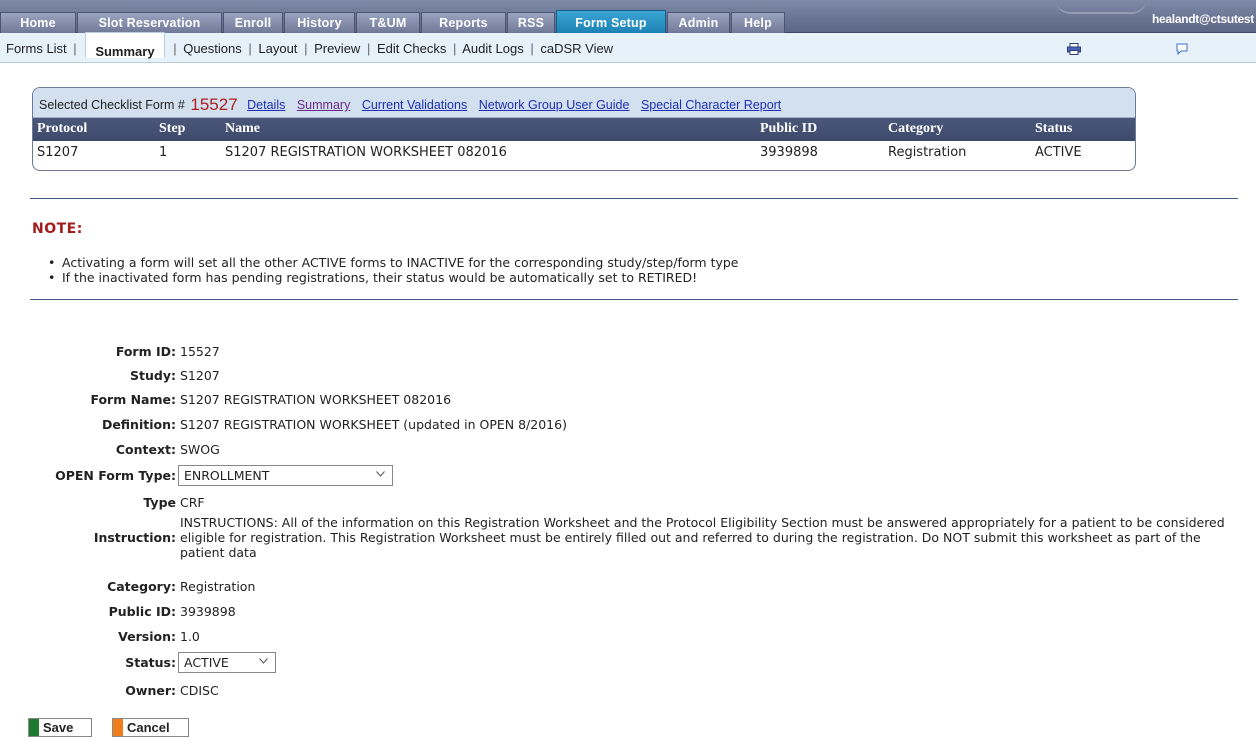  Describe the element at coordinates (285, 475) in the screenshot. I see `open-form-type-select: ENROLLMENT` at that location.